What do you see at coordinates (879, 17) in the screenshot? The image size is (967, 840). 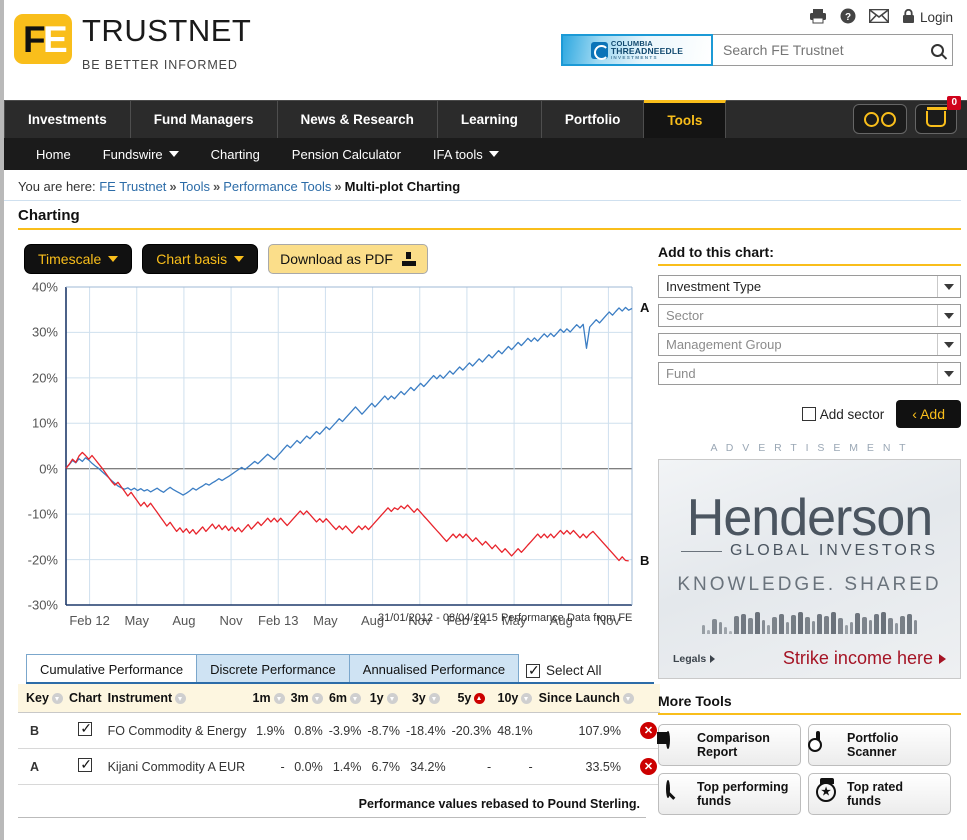 I see `mail-icon` at bounding box center [879, 17].